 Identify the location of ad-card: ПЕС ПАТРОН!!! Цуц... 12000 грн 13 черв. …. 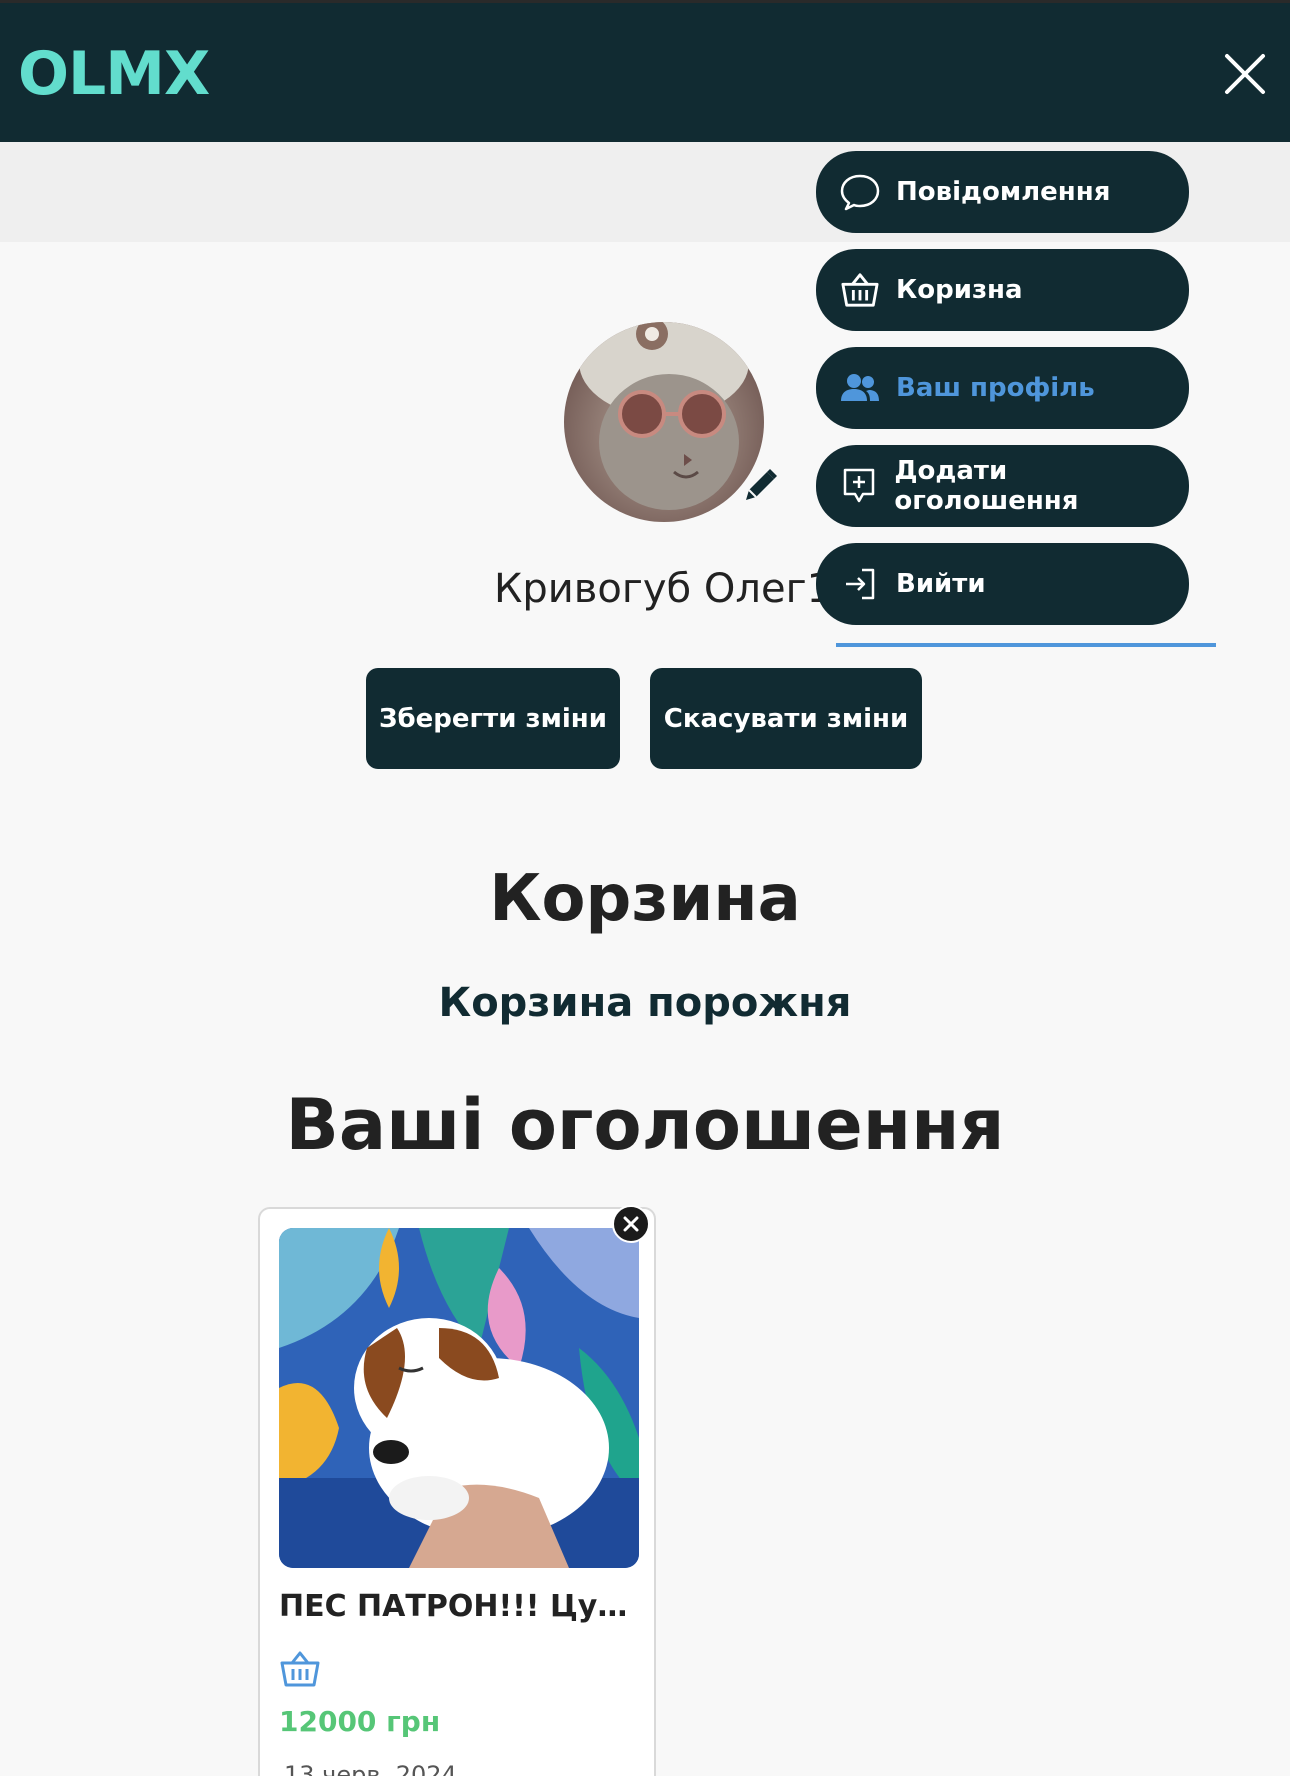
(457, 1491).